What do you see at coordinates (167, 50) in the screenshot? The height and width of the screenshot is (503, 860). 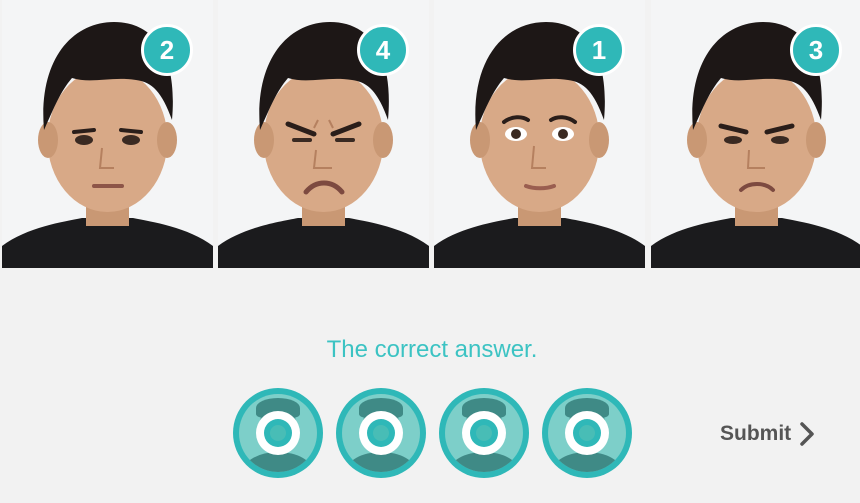 I see `order-badge: 2` at bounding box center [167, 50].